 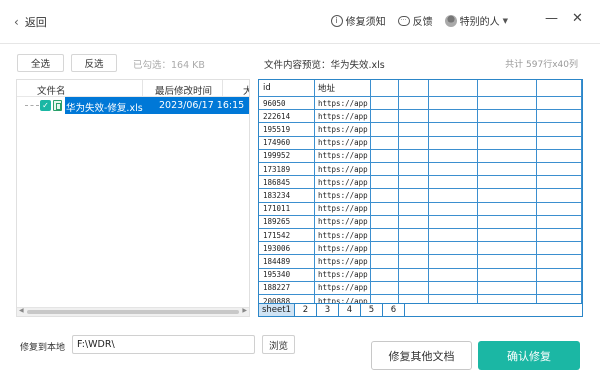 What do you see at coordinates (403, 20) in the screenshot?
I see `chat-bubble-icon: ···` at bounding box center [403, 20].